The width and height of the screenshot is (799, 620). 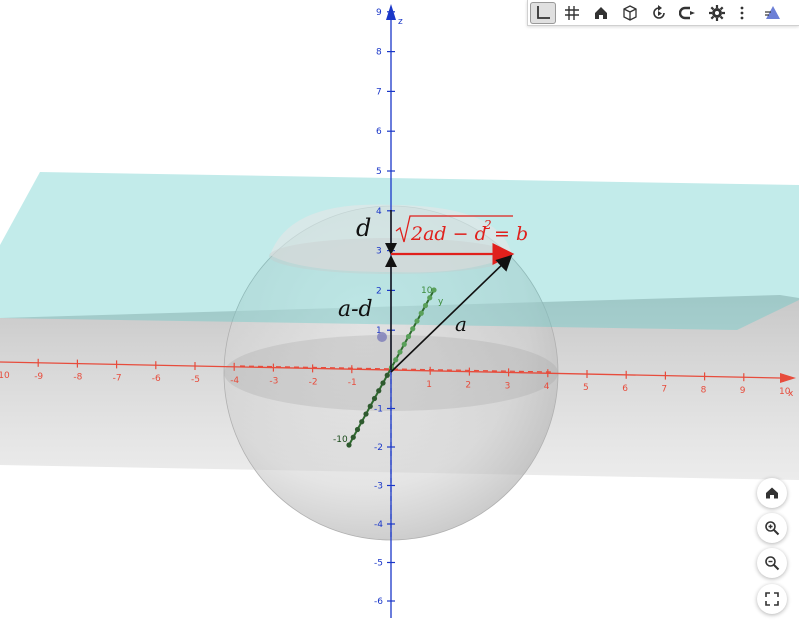 I want to click on view-cube-button, so click(x=630, y=13).